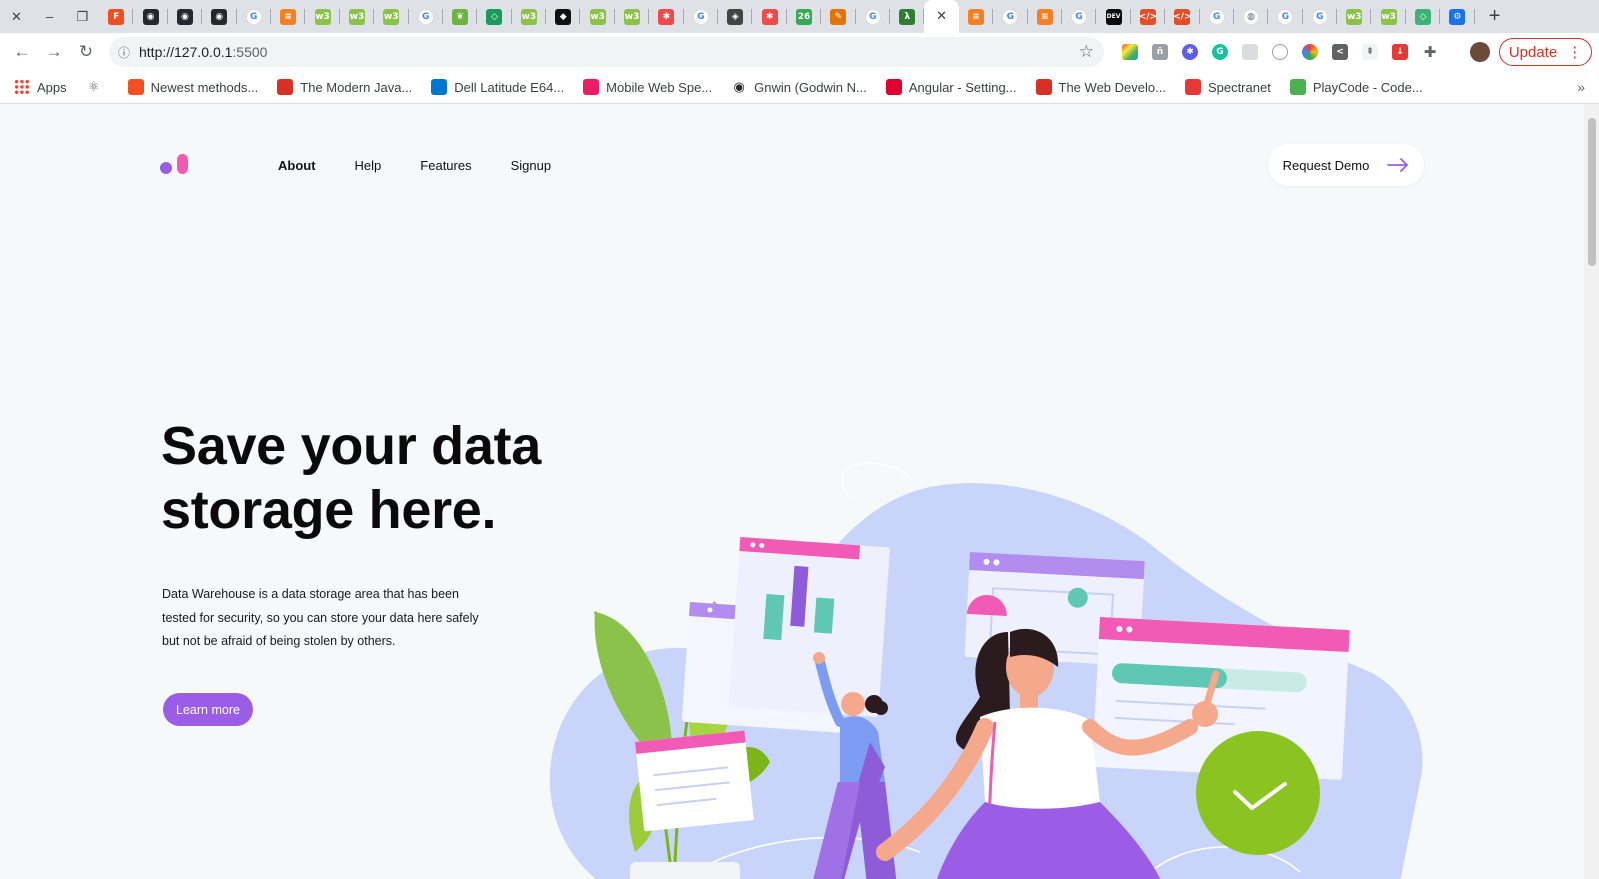  What do you see at coordinates (175, 165) in the screenshot?
I see `site-logo` at bounding box center [175, 165].